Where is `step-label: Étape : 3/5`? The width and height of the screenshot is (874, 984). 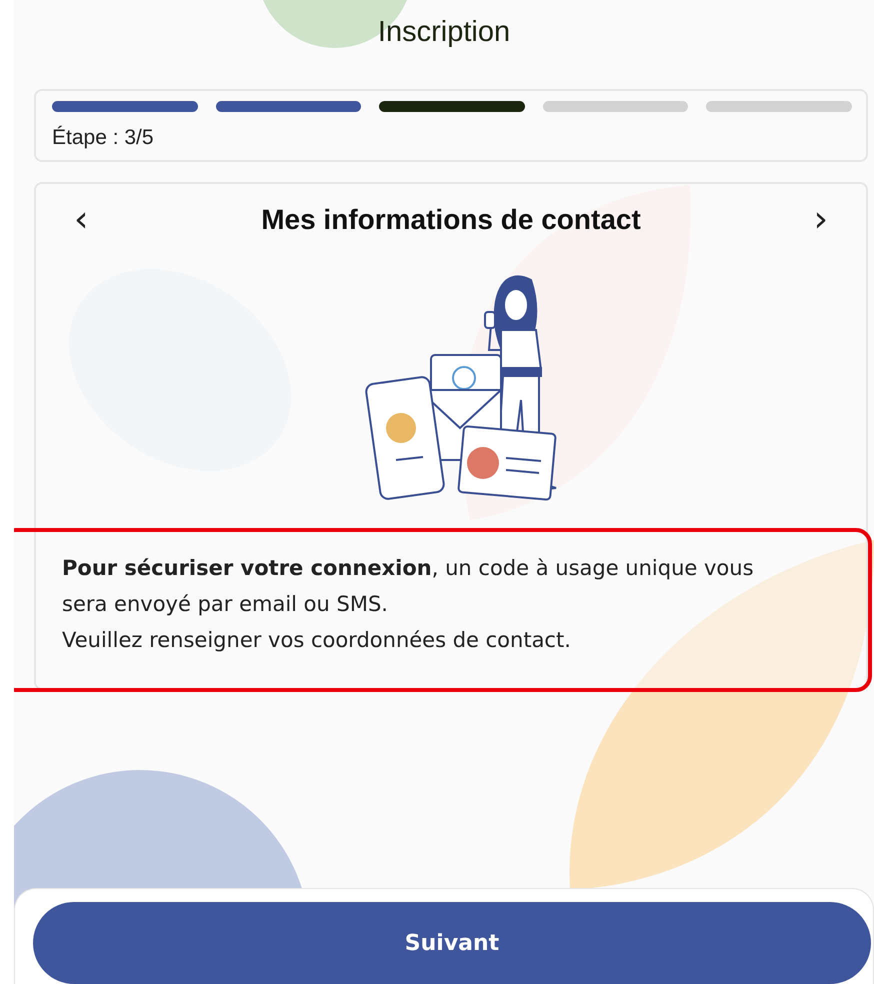 step-label: Étape : 3/5 is located at coordinates (103, 138).